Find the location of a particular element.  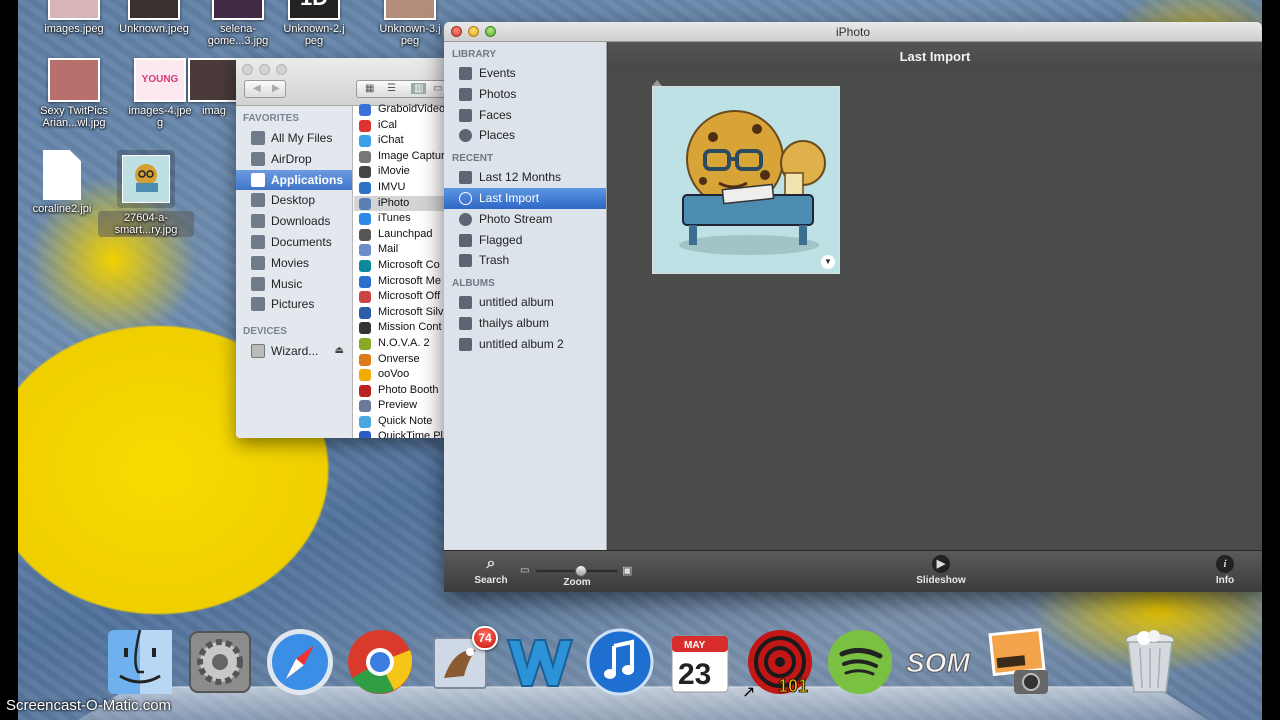

app-list-item: Launchpad is located at coordinates (401, 235).